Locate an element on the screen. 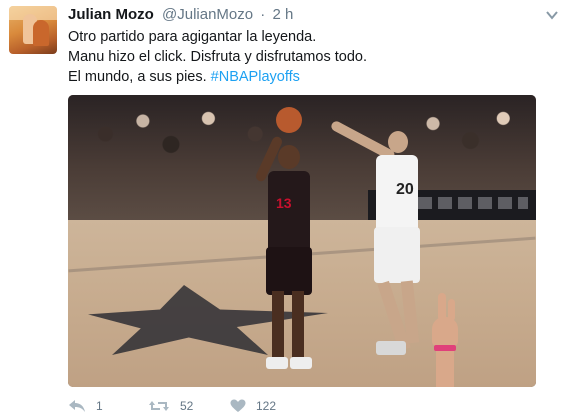 The image size is (564, 420). retweet-icon is located at coordinates (159, 406).